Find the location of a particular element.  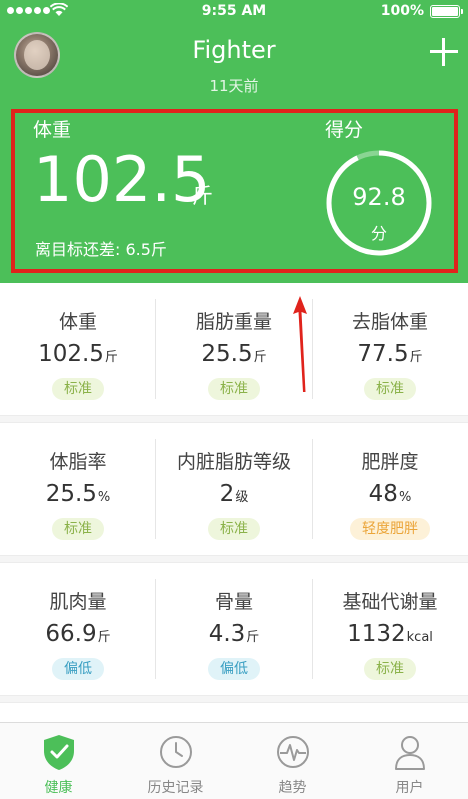

tab-trend: 趋势 is located at coordinates (292, 761).